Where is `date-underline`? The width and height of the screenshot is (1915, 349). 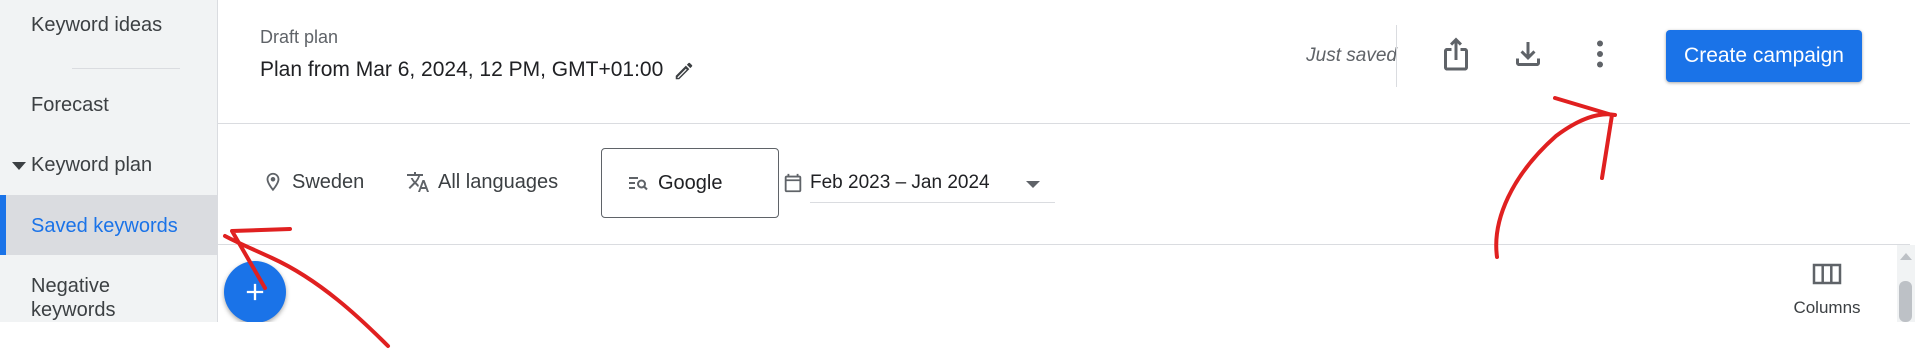
date-underline is located at coordinates (932, 202).